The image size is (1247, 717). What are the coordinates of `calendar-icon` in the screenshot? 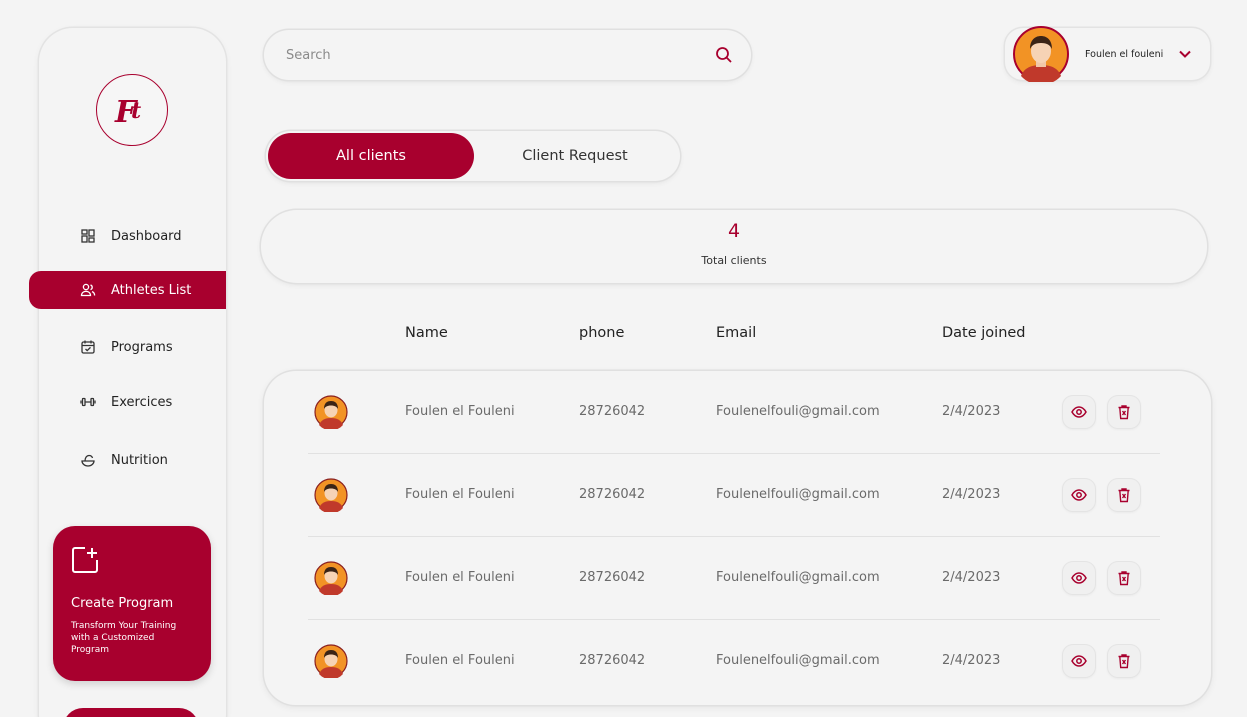 It's located at (88, 347).